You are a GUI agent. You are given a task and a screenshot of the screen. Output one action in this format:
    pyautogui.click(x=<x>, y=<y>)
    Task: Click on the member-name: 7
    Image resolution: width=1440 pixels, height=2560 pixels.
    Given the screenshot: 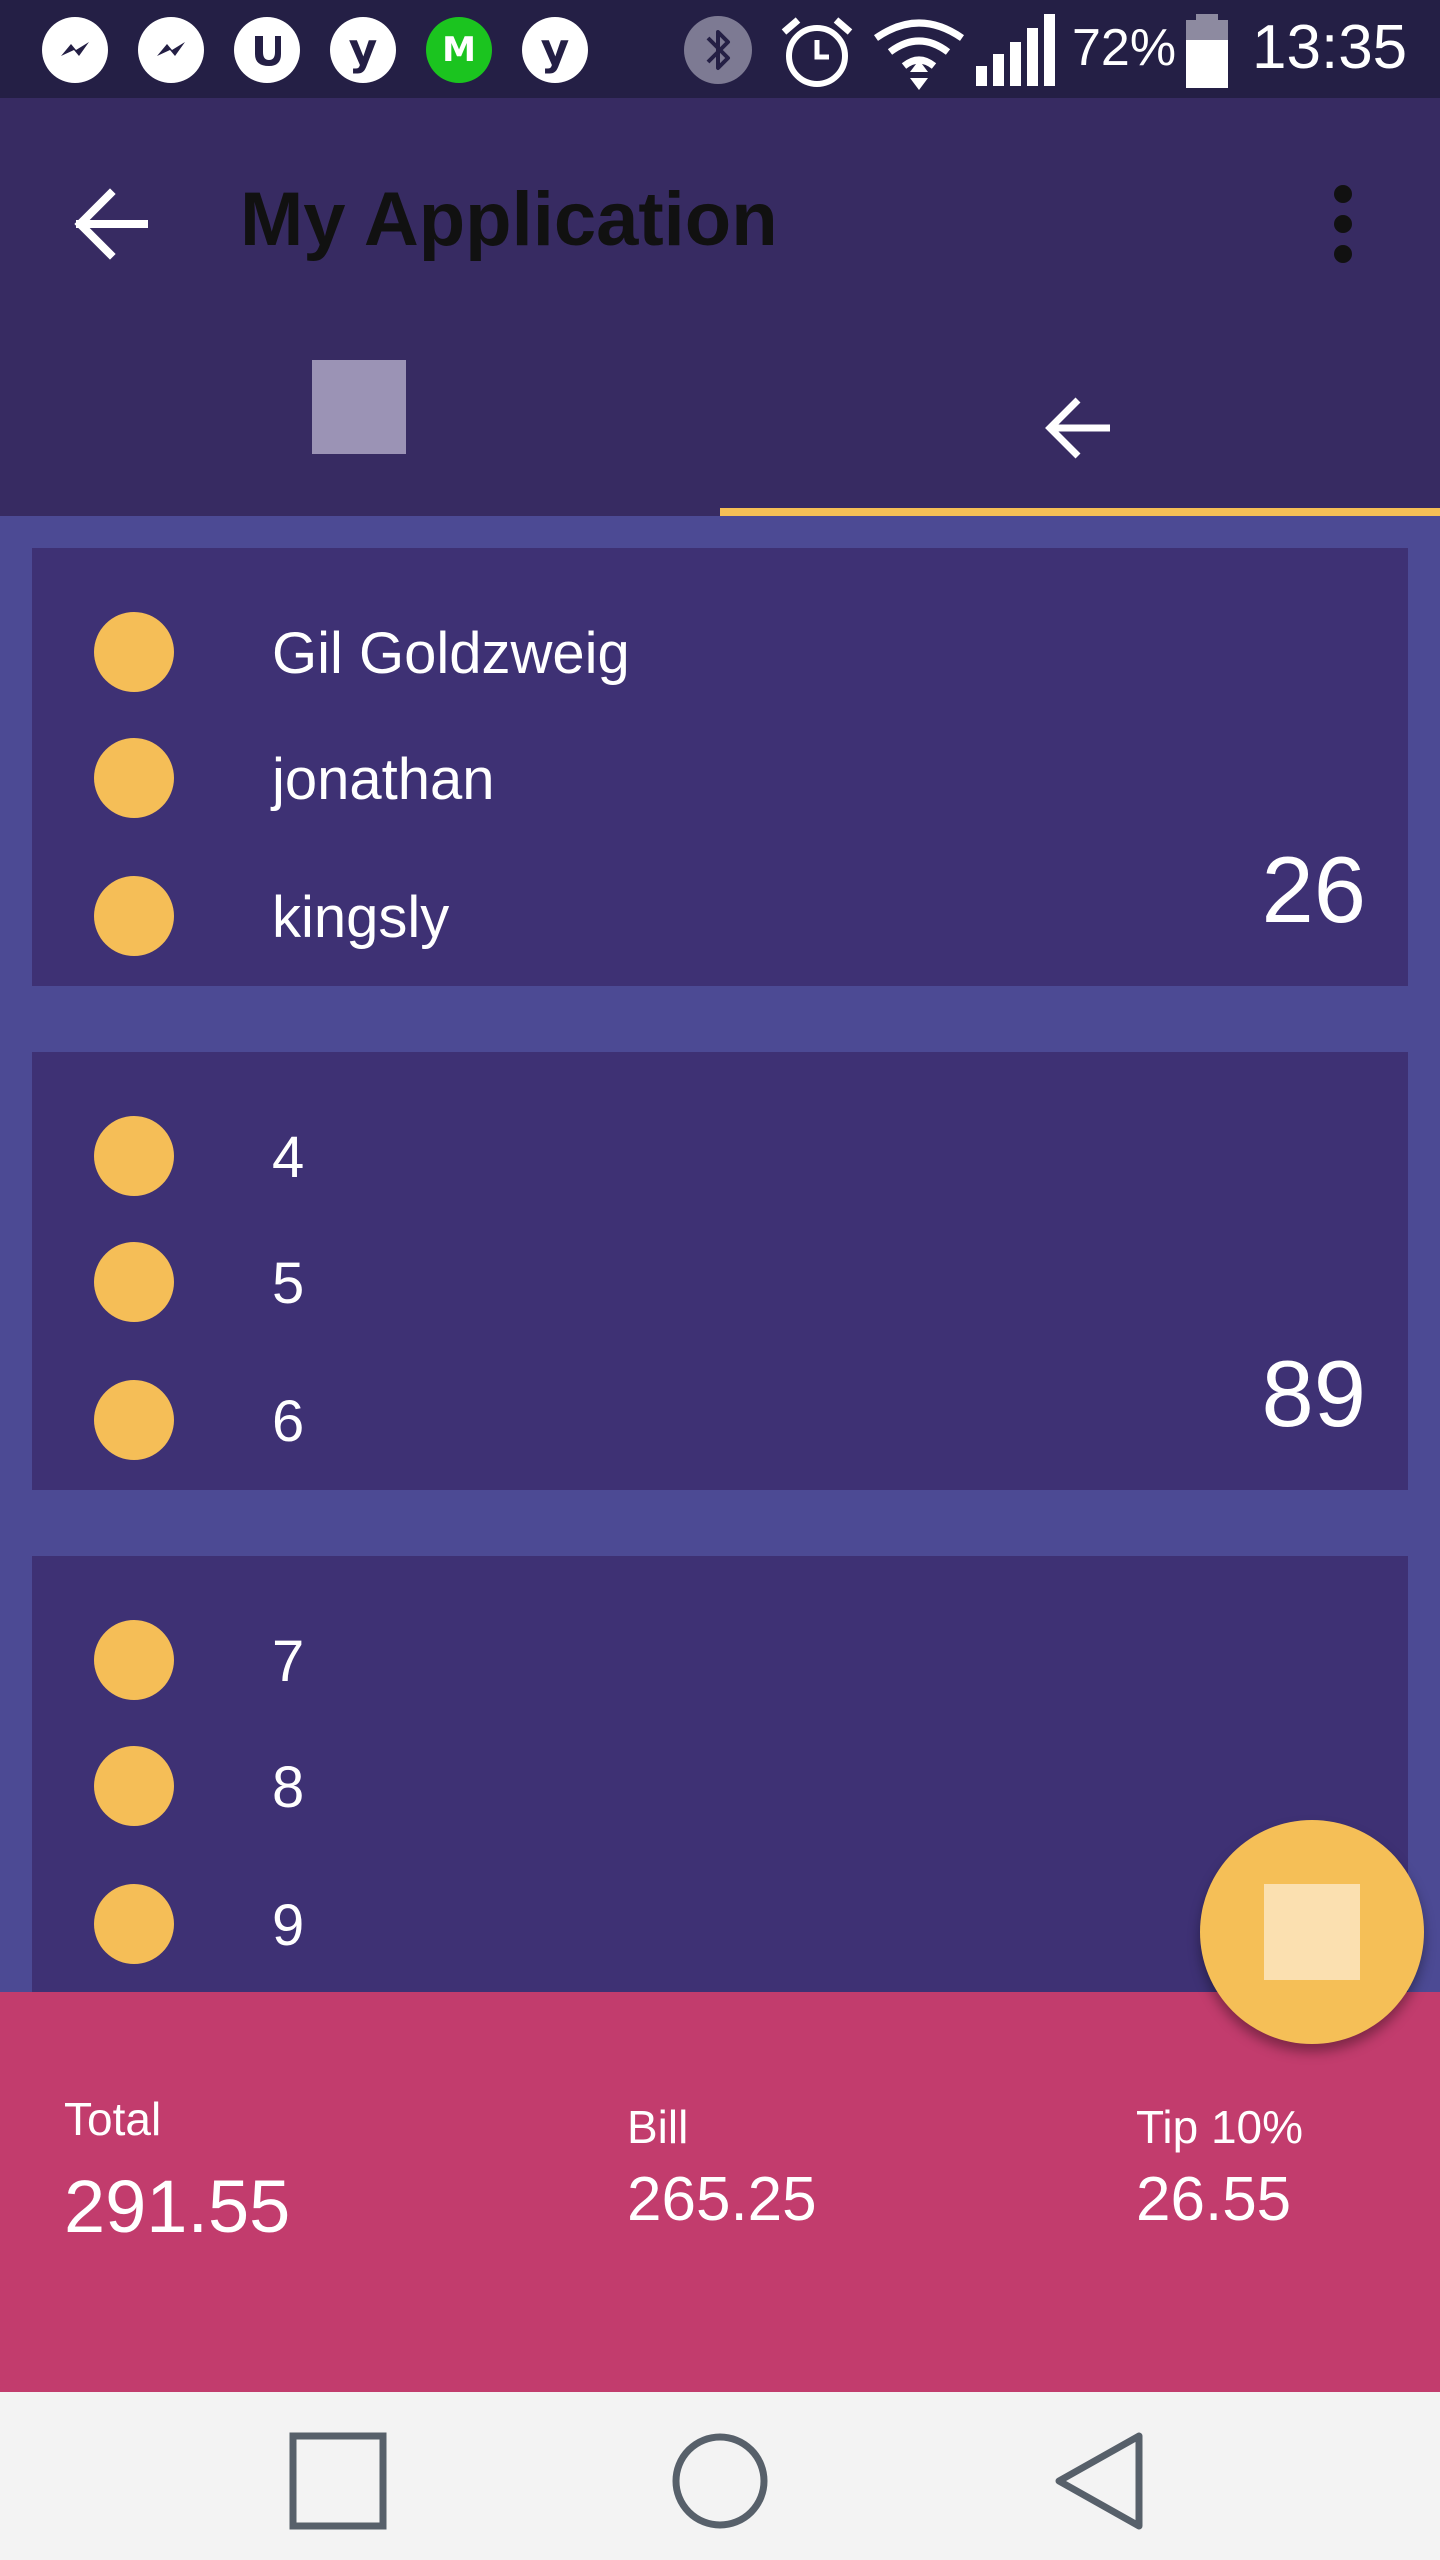 What is the action you would take?
    pyautogui.click(x=288, y=1661)
    